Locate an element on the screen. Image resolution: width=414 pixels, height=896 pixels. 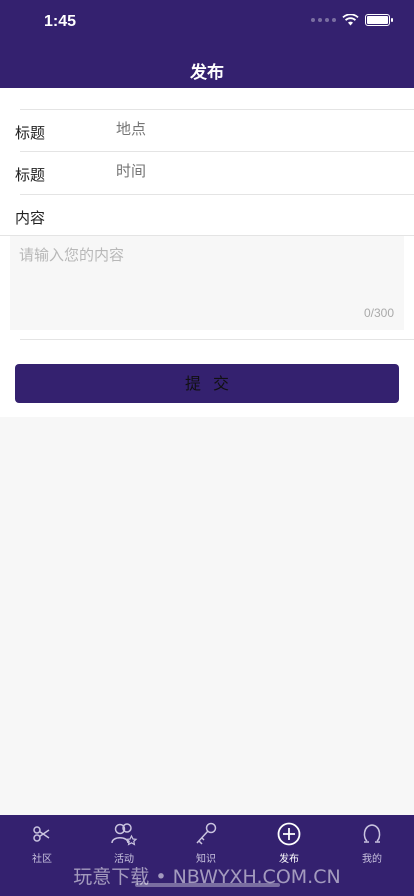
tab-mine: 我的 is located at coordinates (372, 843).